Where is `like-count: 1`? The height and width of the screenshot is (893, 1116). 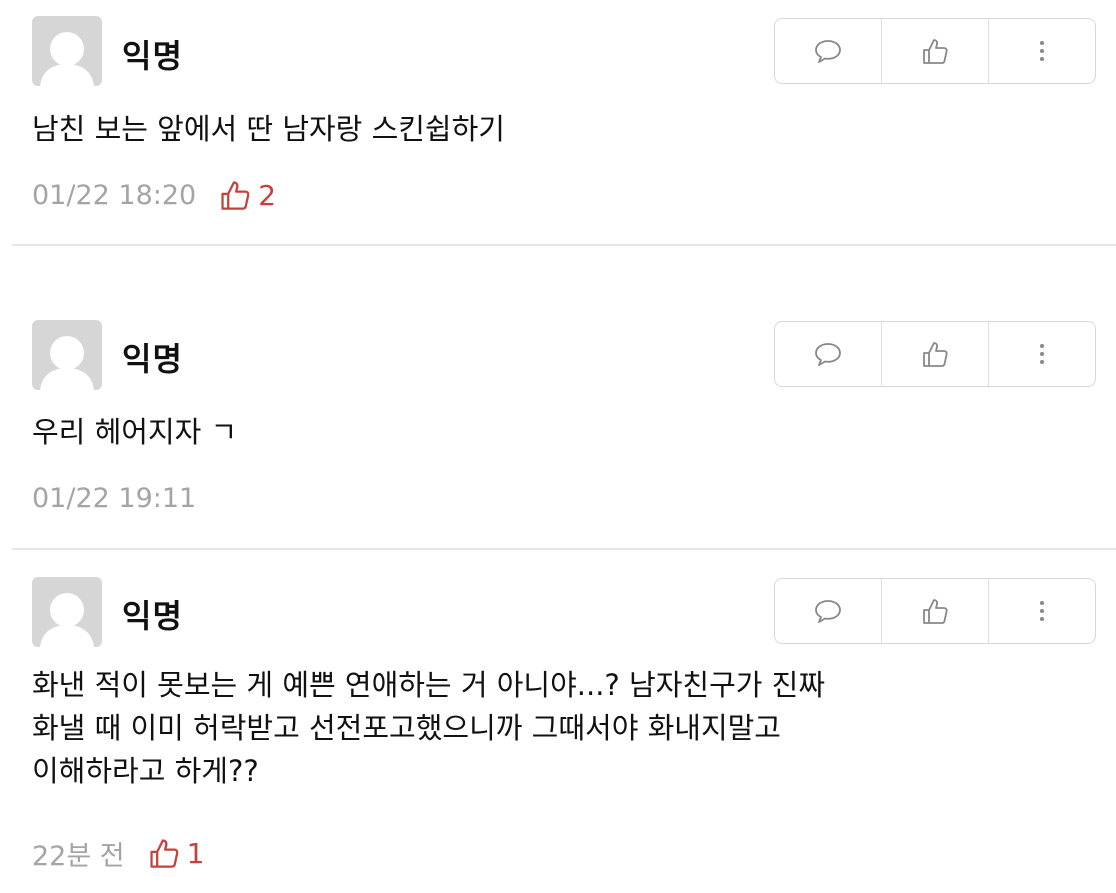 like-count: 1 is located at coordinates (195, 853).